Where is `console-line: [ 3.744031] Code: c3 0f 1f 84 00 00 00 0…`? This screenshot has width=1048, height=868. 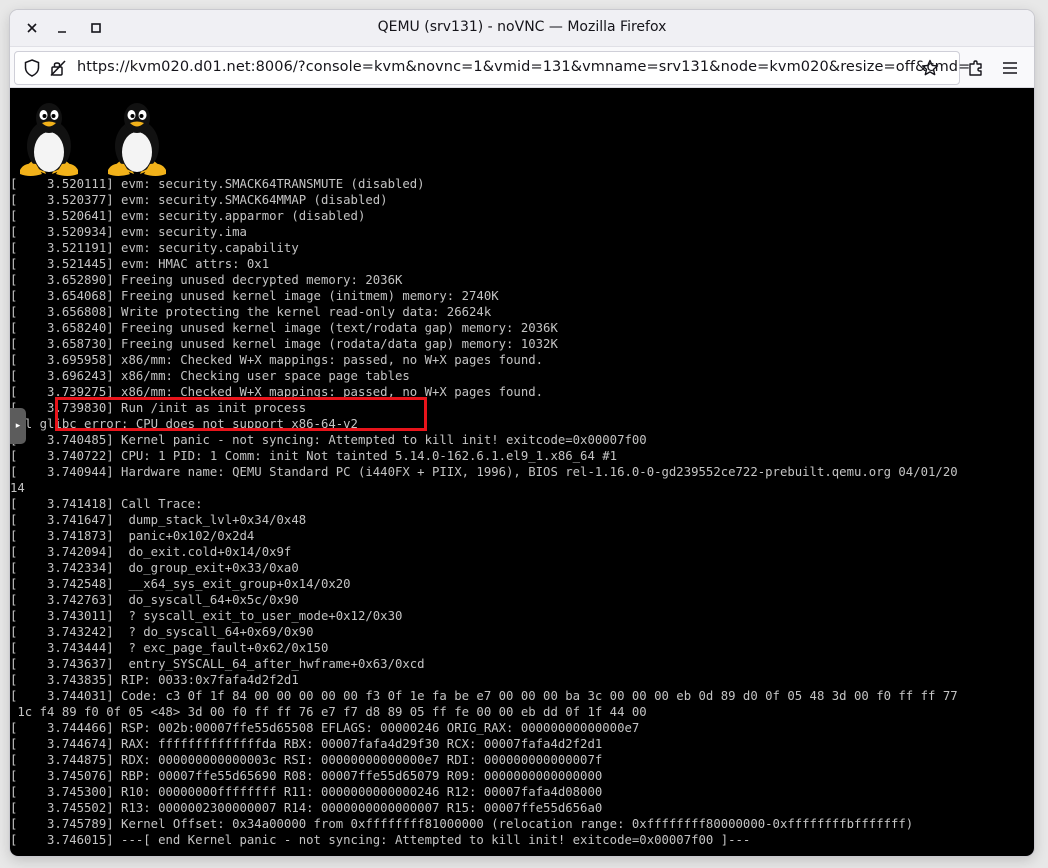
console-line: [ 3.744031] Code: c3 0f 1f 84 00 00 00 0… is located at coordinates (484, 696).